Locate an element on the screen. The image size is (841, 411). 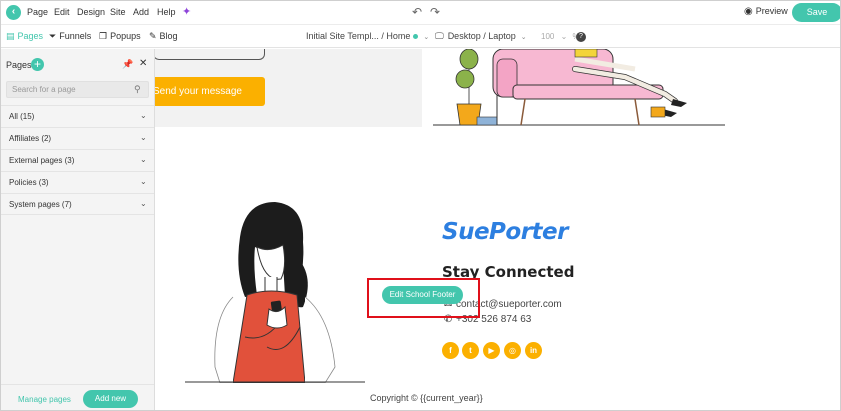
device-selector: 🖵 Desktop / Laptop ⌄ is located at coordinates (481, 36).